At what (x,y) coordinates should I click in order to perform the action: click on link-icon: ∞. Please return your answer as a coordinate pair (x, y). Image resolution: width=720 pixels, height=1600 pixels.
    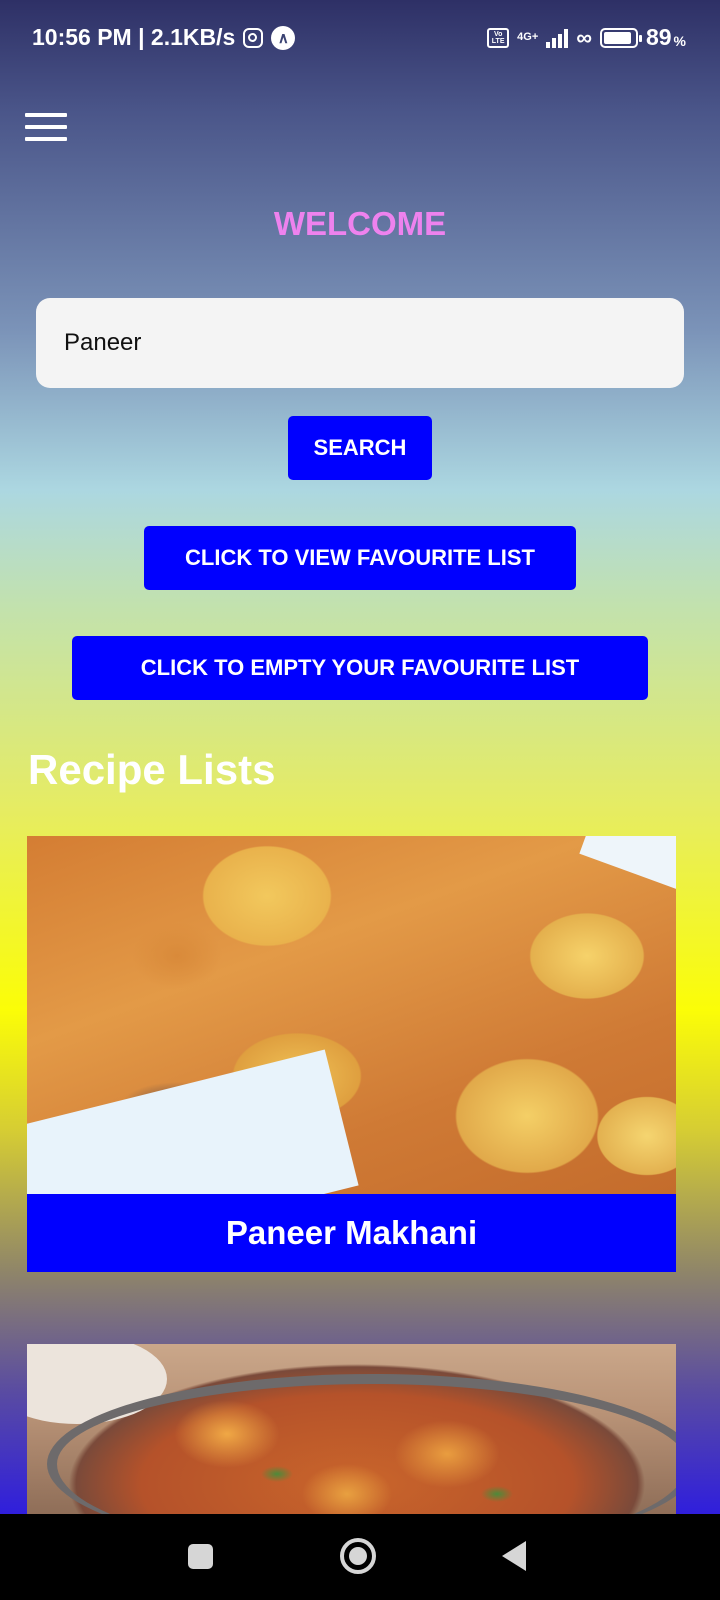
    Looking at the image, I should click on (584, 37).